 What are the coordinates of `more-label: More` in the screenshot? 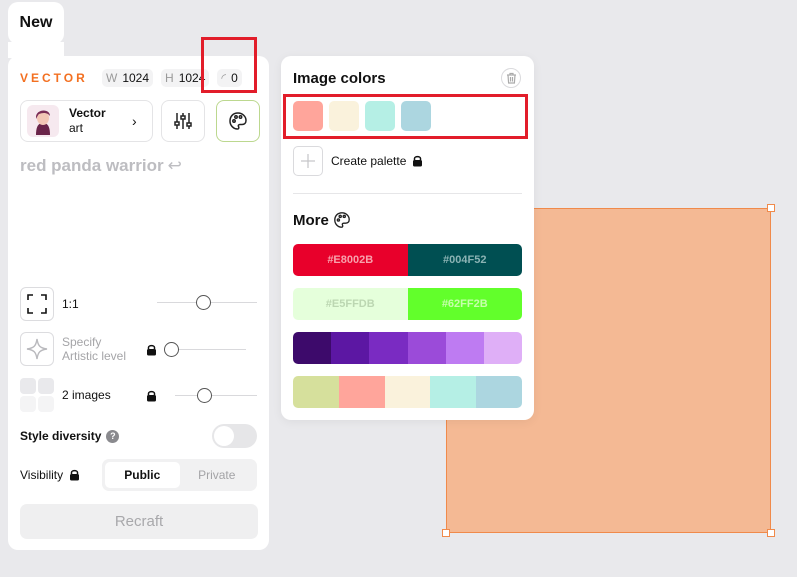 It's located at (311, 220).